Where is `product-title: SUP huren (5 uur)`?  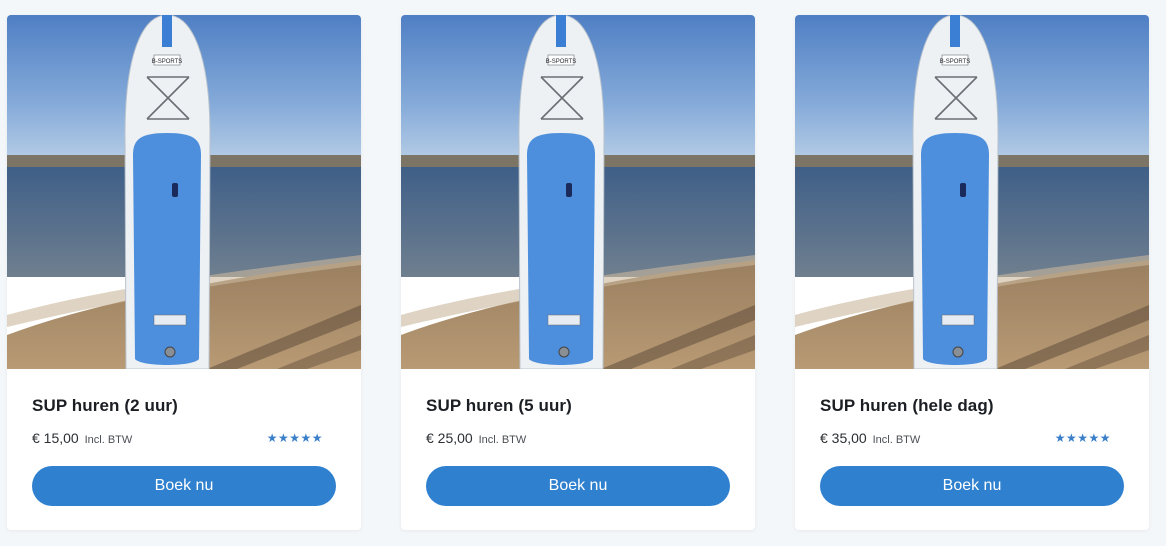
product-title: SUP huren (5 uur) is located at coordinates (499, 406).